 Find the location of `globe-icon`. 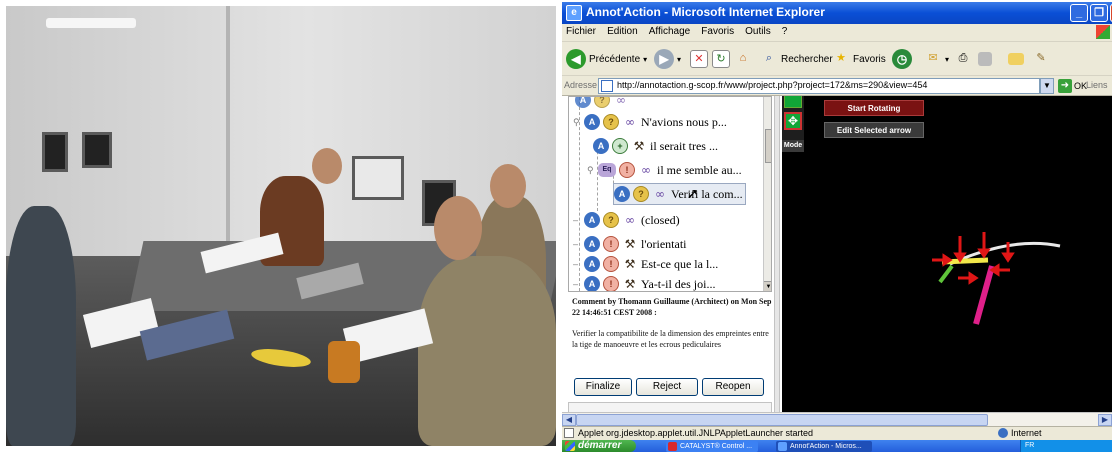

globe-icon is located at coordinates (1003, 433).